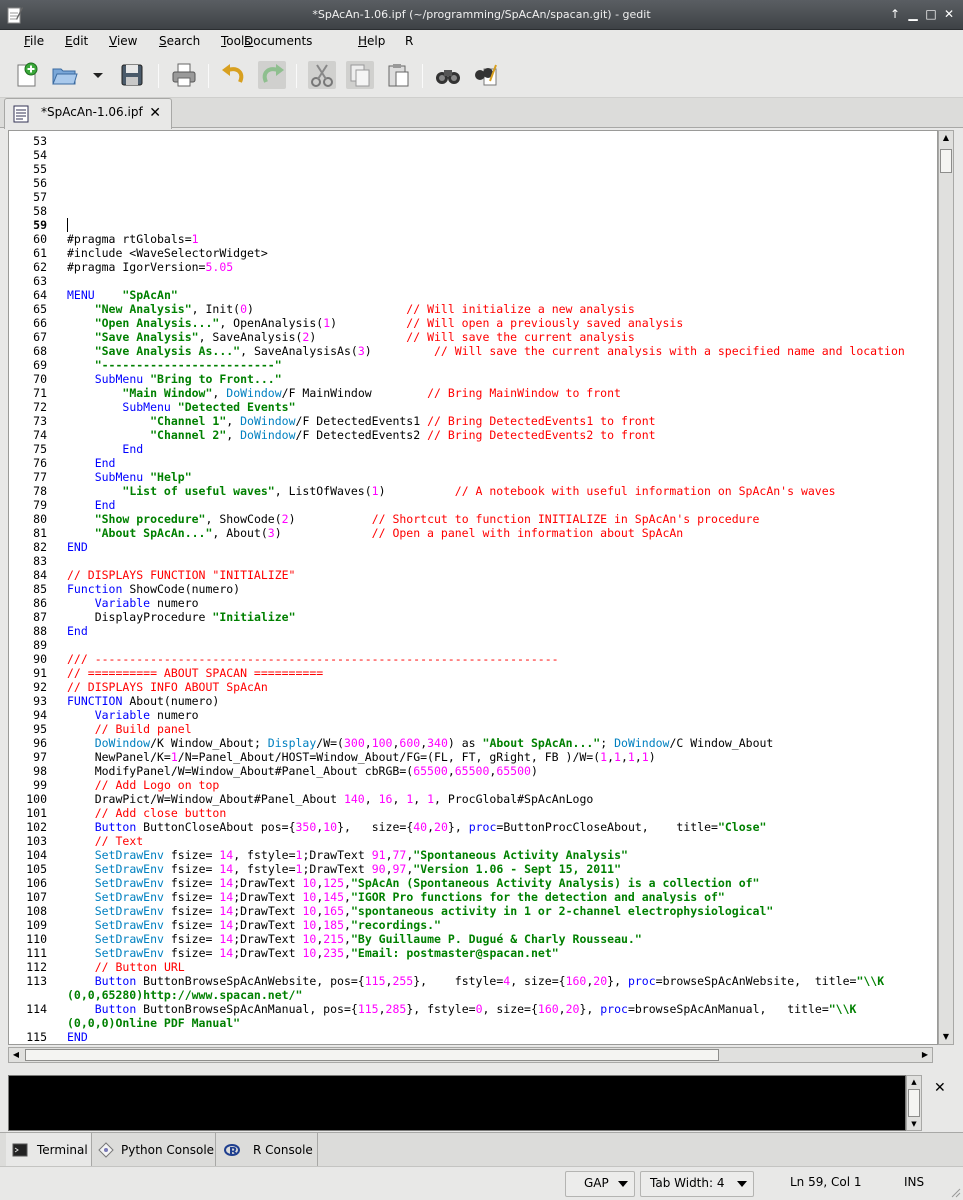 This screenshot has height=1200, width=963. What do you see at coordinates (323, 491) in the screenshot?
I see `code-token: , ListOfWaves(` at bounding box center [323, 491].